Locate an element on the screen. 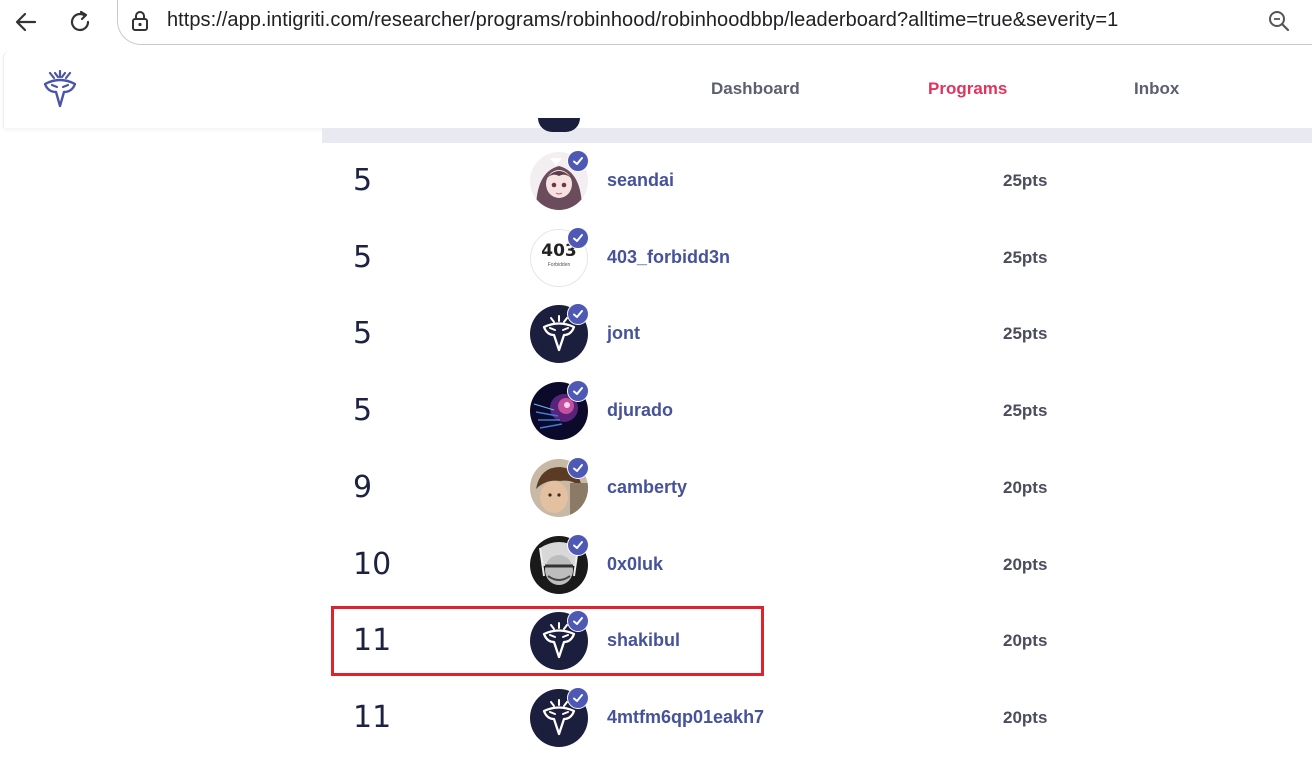 This screenshot has height=757, width=1312. arrow-left-icon is located at coordinates (26, 22).